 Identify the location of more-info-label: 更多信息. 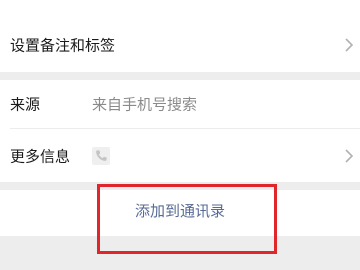
(40, 156).